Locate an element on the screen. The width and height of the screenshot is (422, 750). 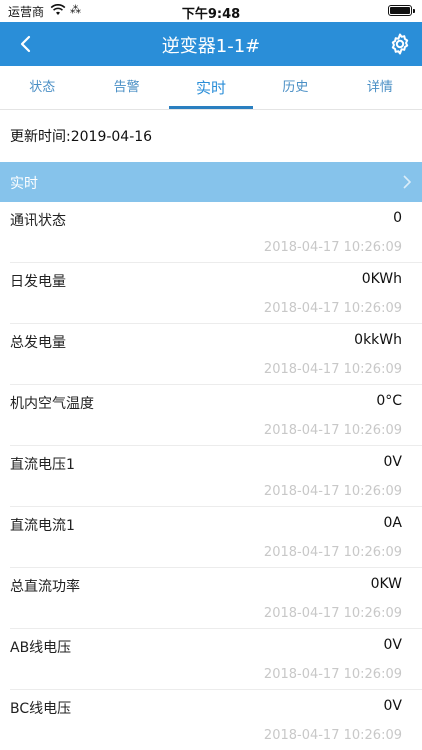
list-item: 直流电压1 0V 2018-04-17 10:26:09 is located at coordinates (211, 476).